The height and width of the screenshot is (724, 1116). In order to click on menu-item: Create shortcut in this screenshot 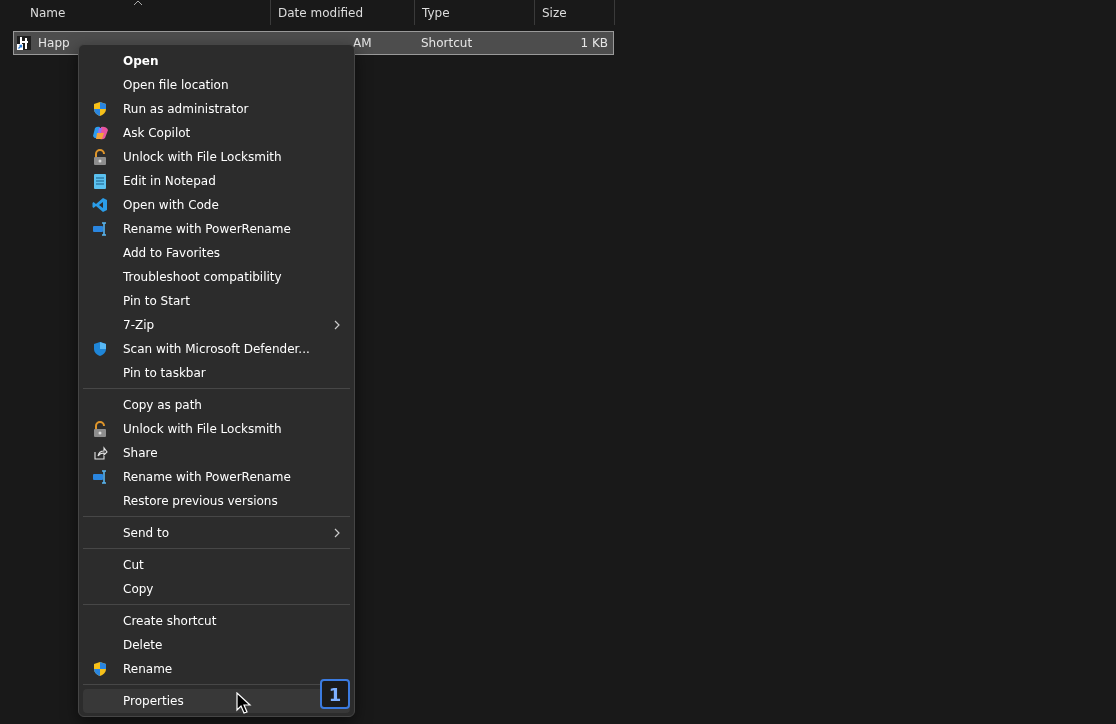, I will do `click(216, 621)`.